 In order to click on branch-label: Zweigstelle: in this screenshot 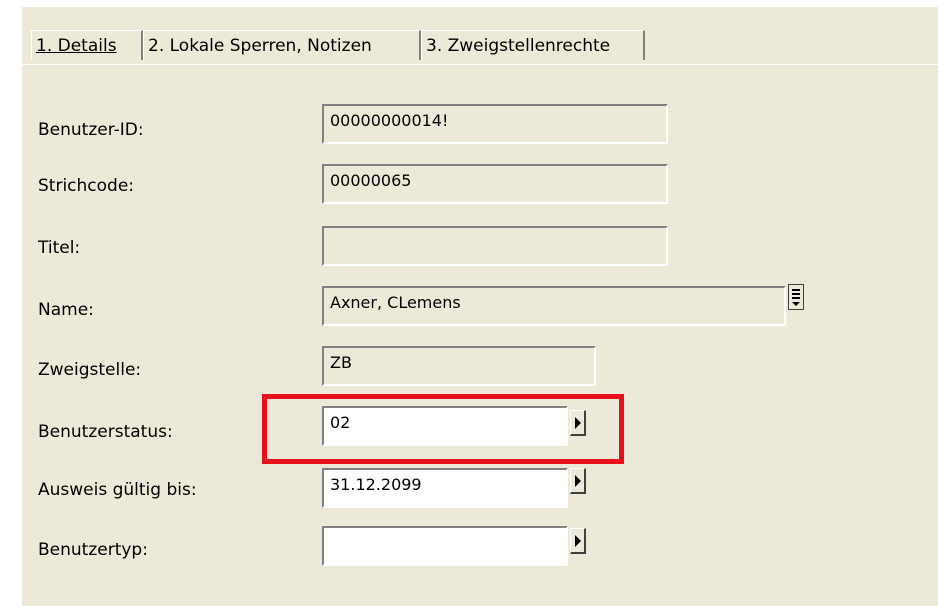, I will do `click(90, 370)`.